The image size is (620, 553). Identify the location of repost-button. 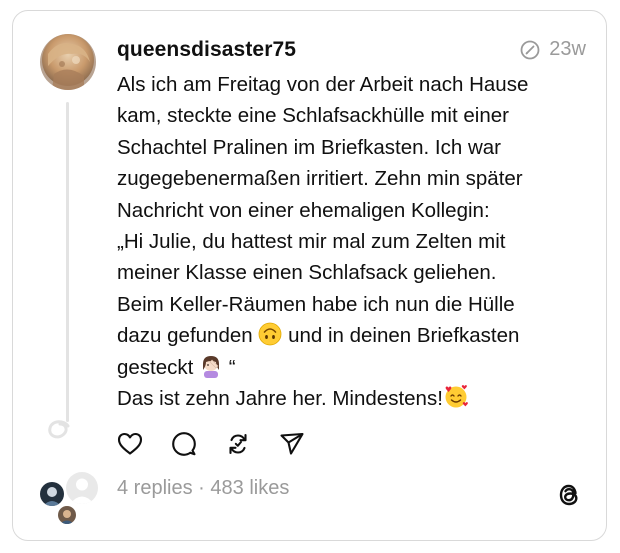
(238, 444).